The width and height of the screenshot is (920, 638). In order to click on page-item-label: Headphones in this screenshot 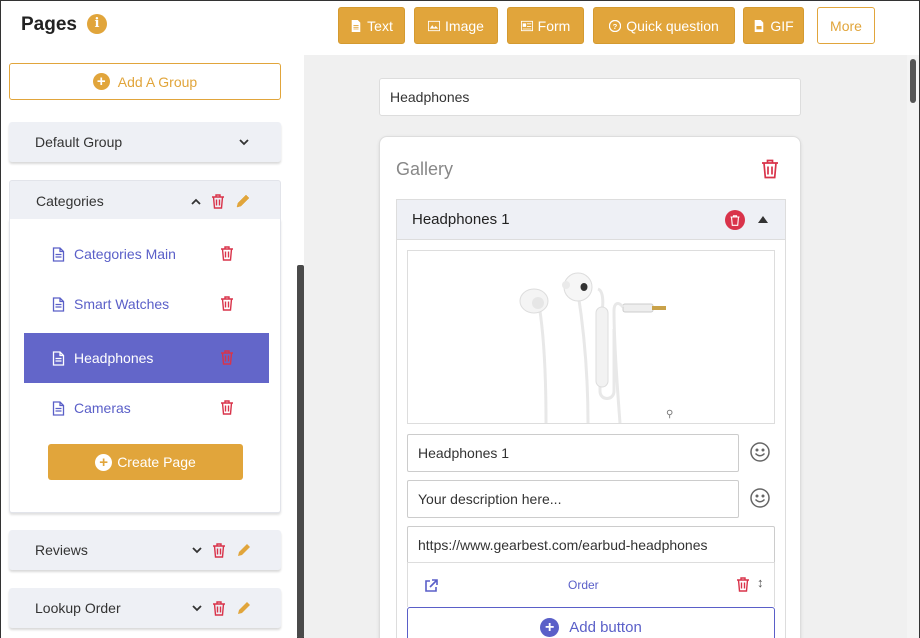, I will do `click(114, 358)`.